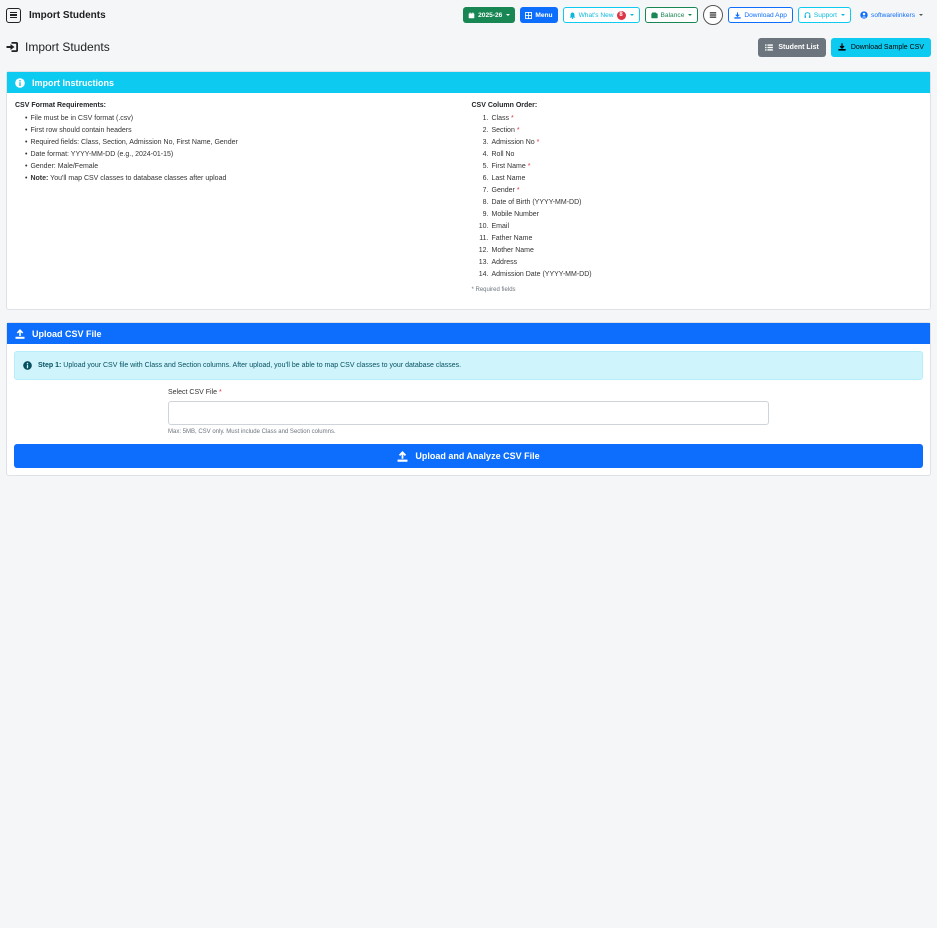 The width and height of the screenshot is (937, 928). I want to click on column-order-item: 2. Section *, so click(699, 131).